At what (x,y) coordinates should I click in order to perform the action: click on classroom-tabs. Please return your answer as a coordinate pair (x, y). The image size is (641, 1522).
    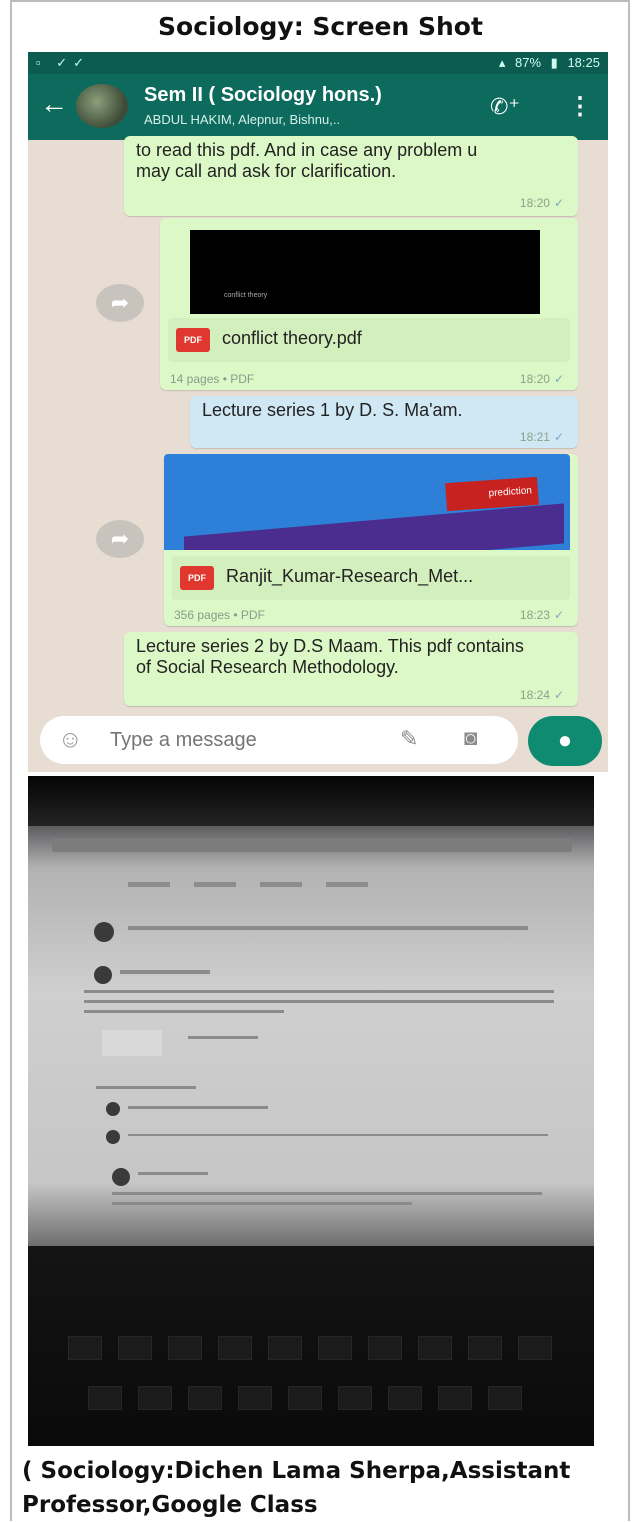
    Looking at the image, I should click on (278, 880).